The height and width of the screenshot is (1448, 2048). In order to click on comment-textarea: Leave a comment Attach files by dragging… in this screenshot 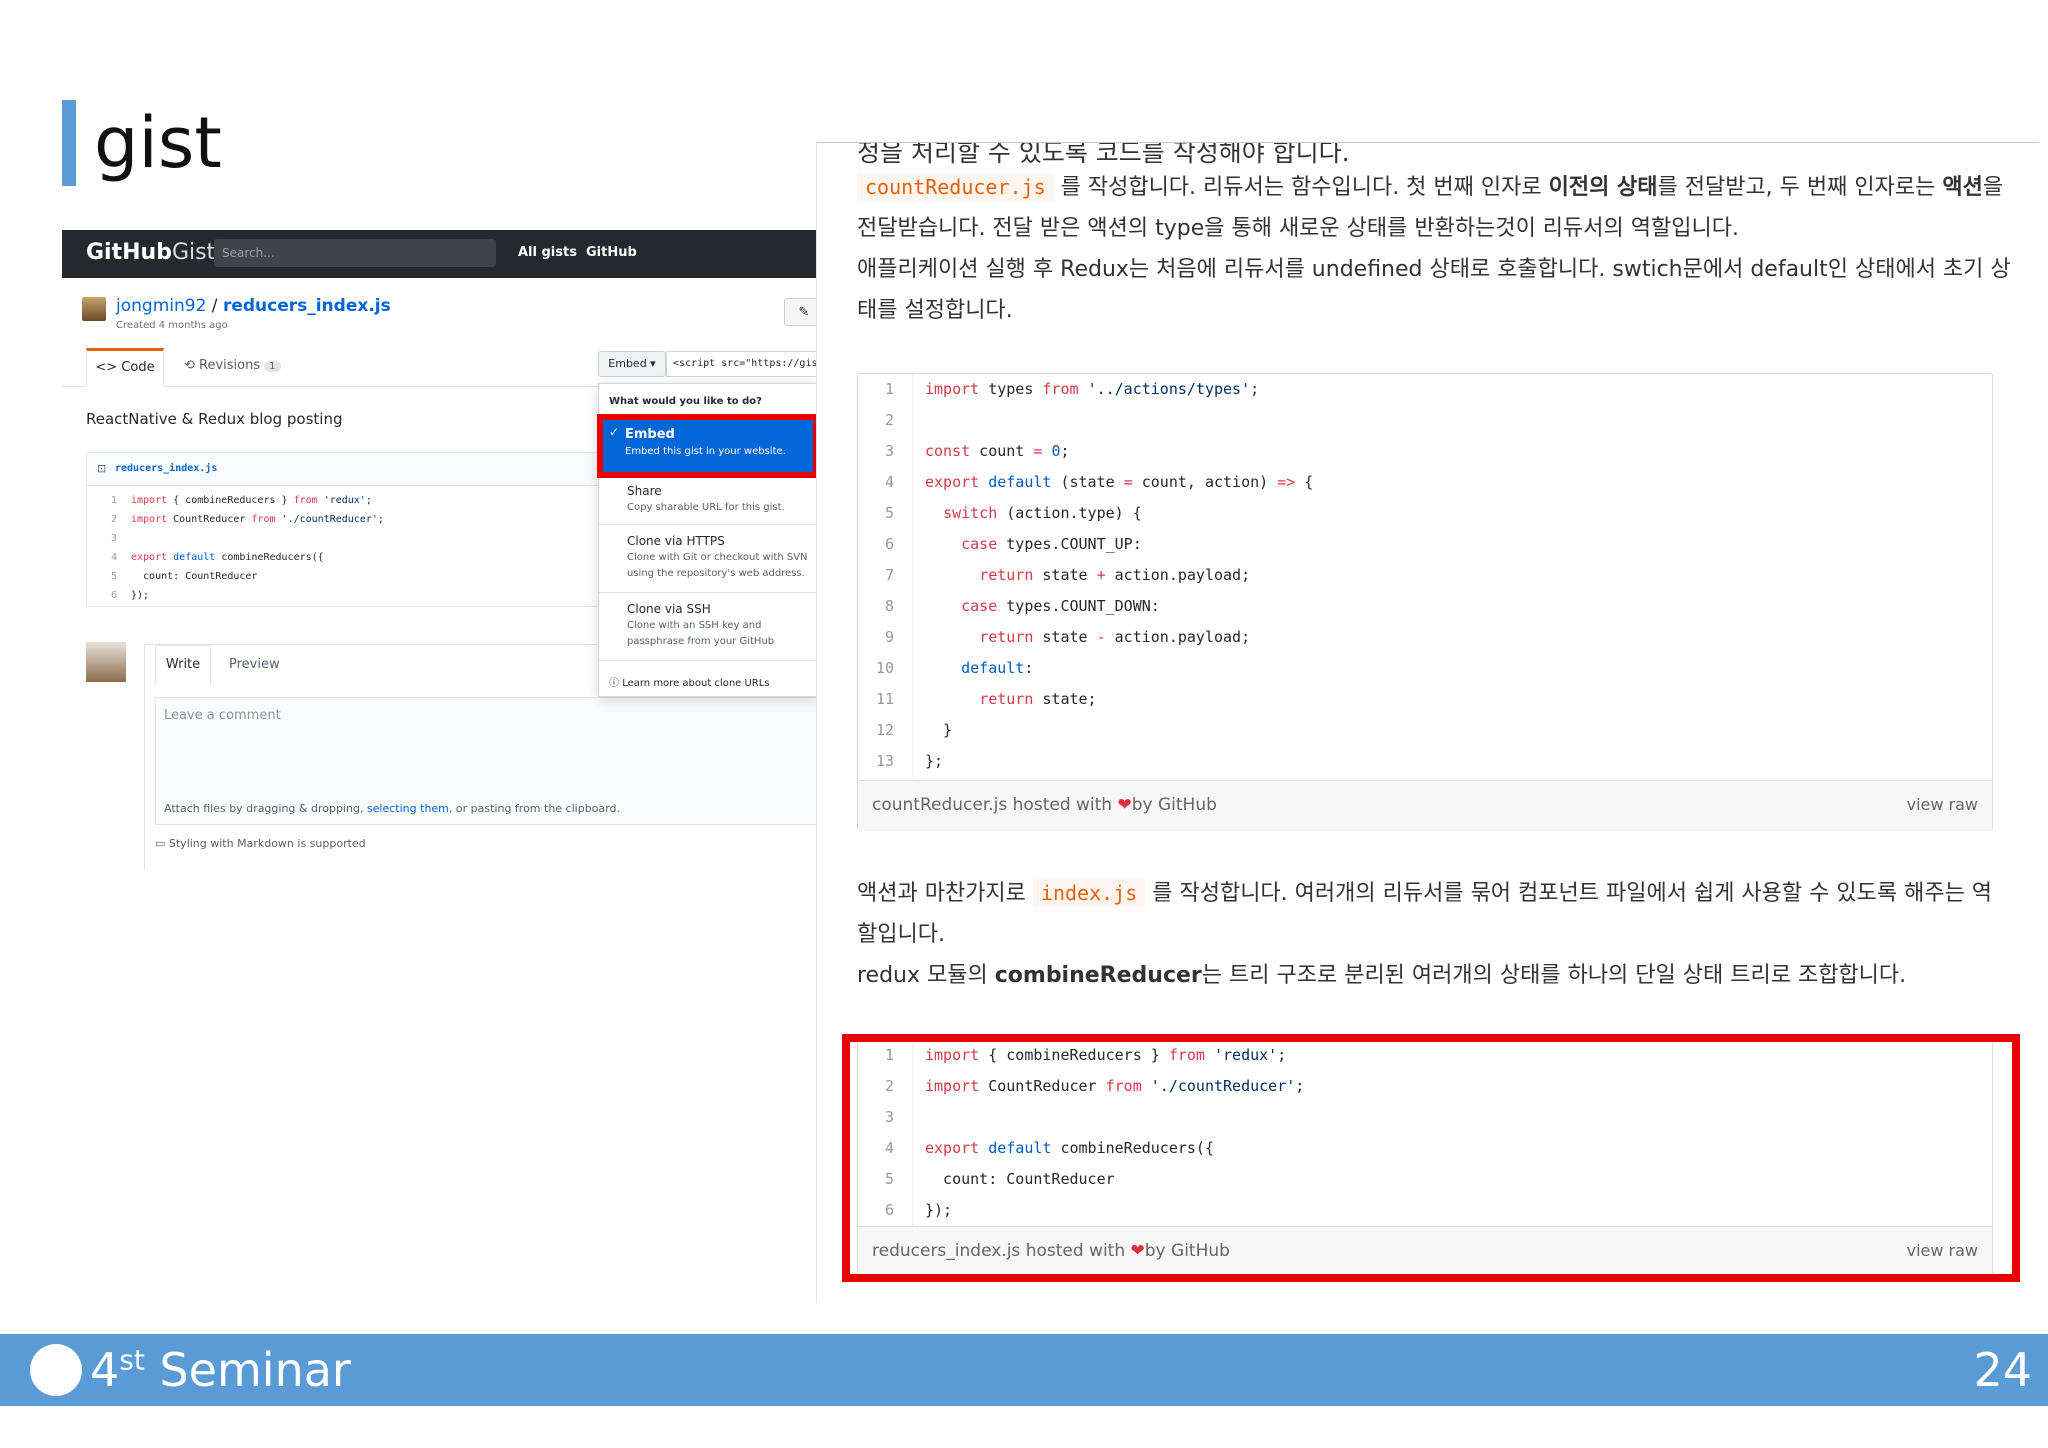, I will do `click(485, 761)`.